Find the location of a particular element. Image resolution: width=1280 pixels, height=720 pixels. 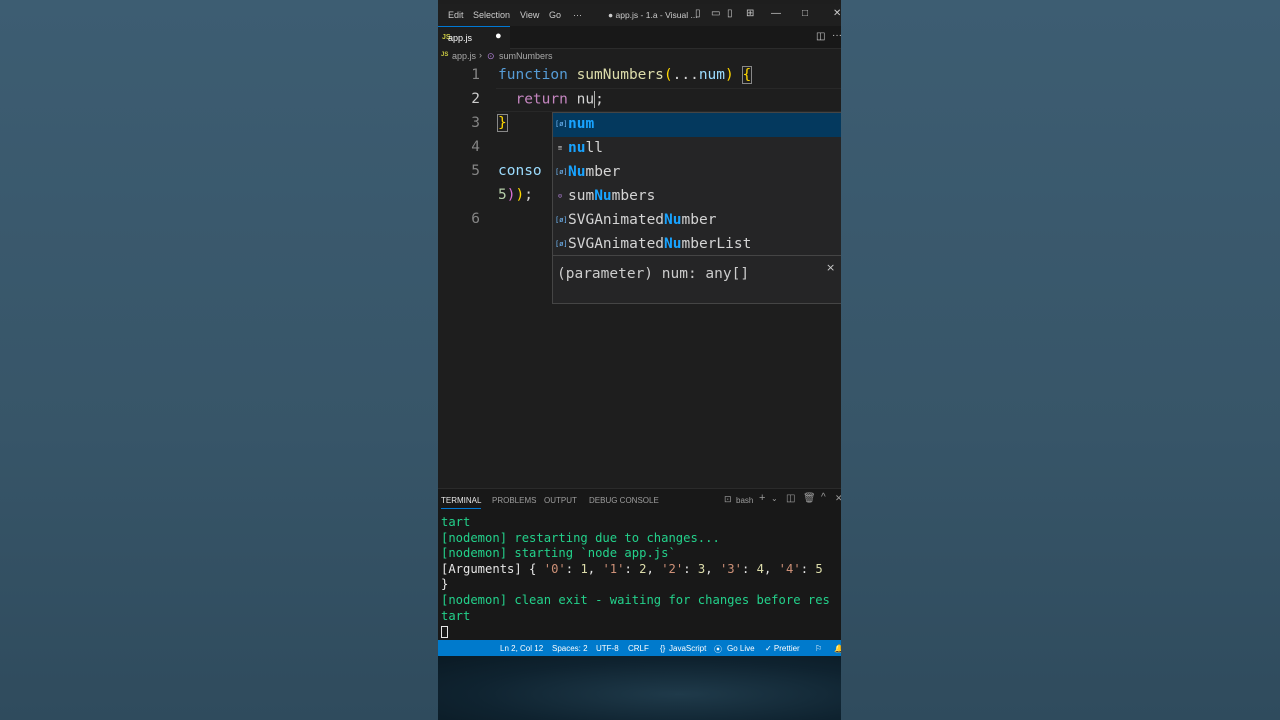

editor-tabs: JS app.js ● ◫ ··· is located at coordinates (639, 37).